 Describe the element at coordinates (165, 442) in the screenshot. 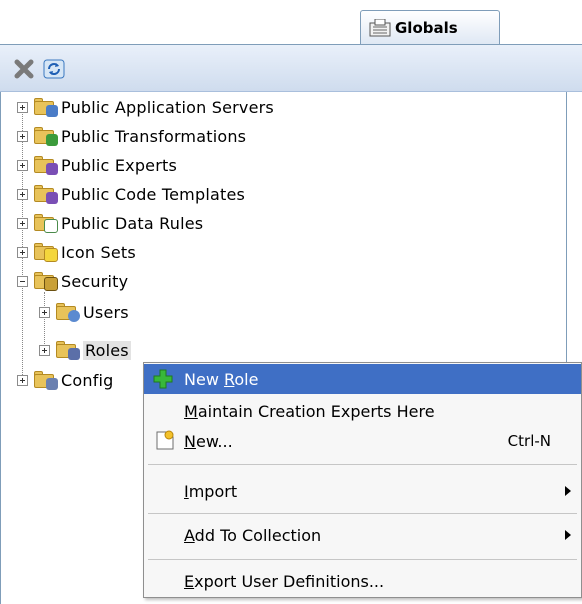

I see `new-document-icon` at that location.